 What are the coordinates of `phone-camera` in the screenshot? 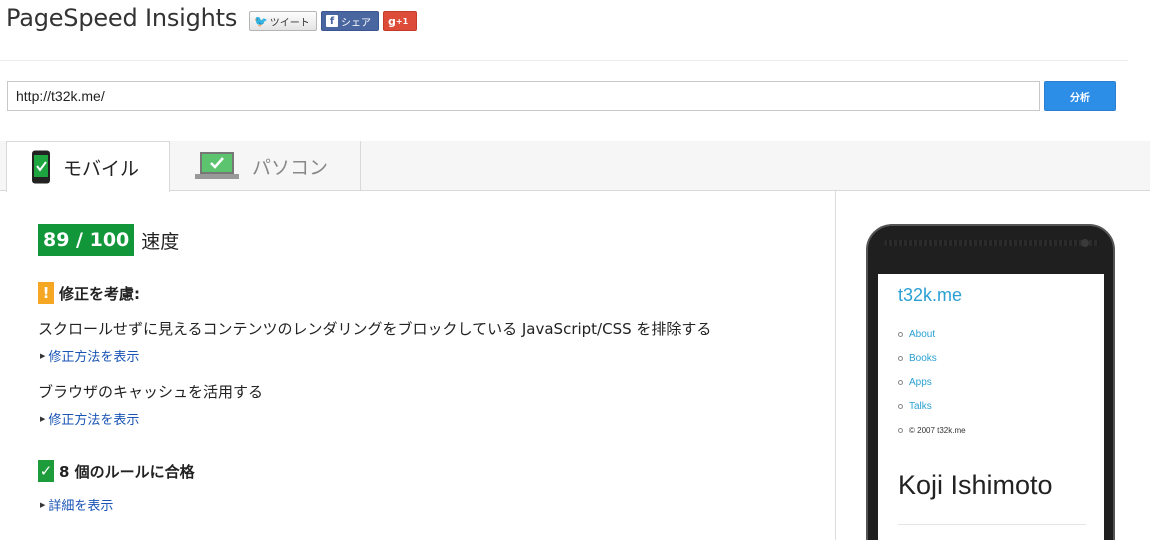 It's located at (1085, 243).